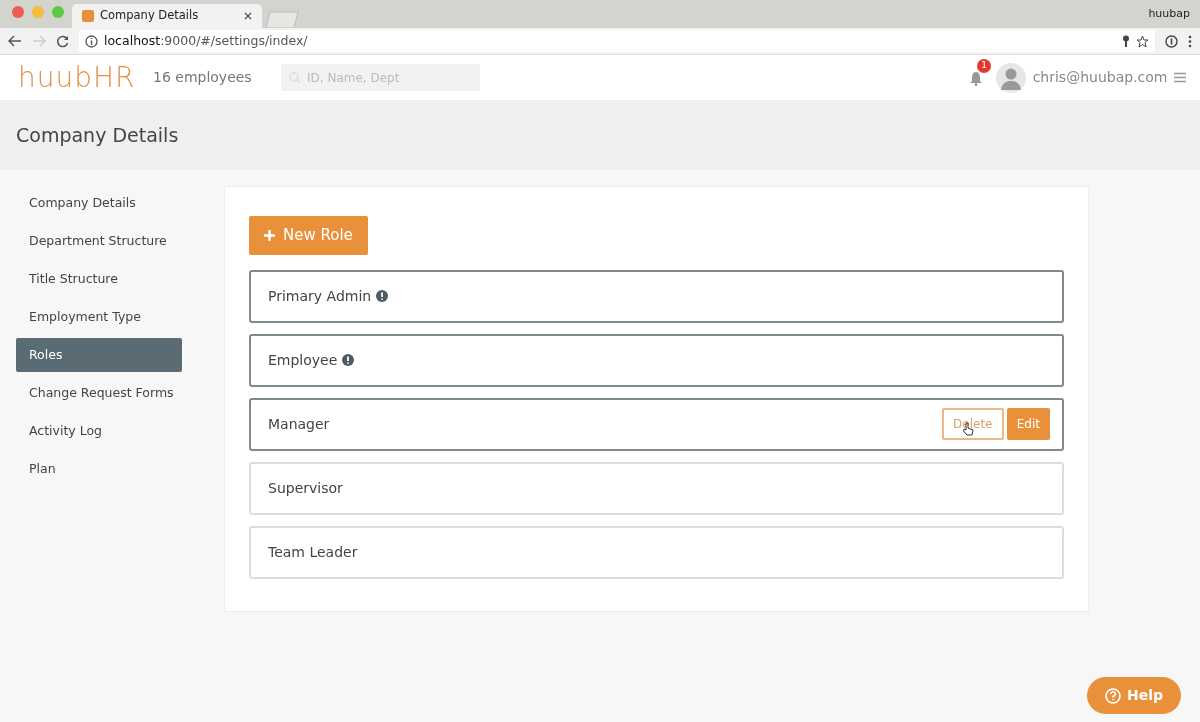  Describe the element at coordinates (99, 393) in the screenshot. I see `sidebar-item: Change Request Forms` at that location.